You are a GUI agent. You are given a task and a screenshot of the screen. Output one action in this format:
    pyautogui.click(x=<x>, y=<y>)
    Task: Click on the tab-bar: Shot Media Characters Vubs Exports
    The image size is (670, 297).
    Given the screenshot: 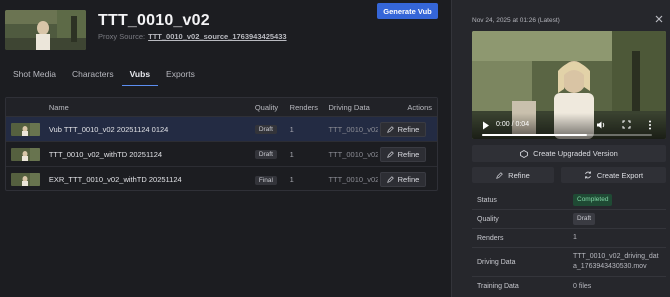 What is the action you would take?
    pyautogui.click(x=104, y=75)
    